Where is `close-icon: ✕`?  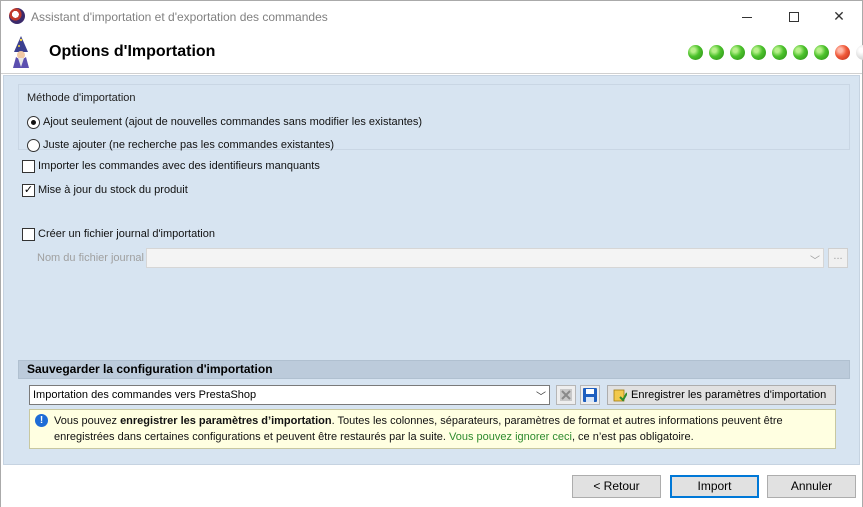 close-icon: ✕ is located at coordinates (839, 16).